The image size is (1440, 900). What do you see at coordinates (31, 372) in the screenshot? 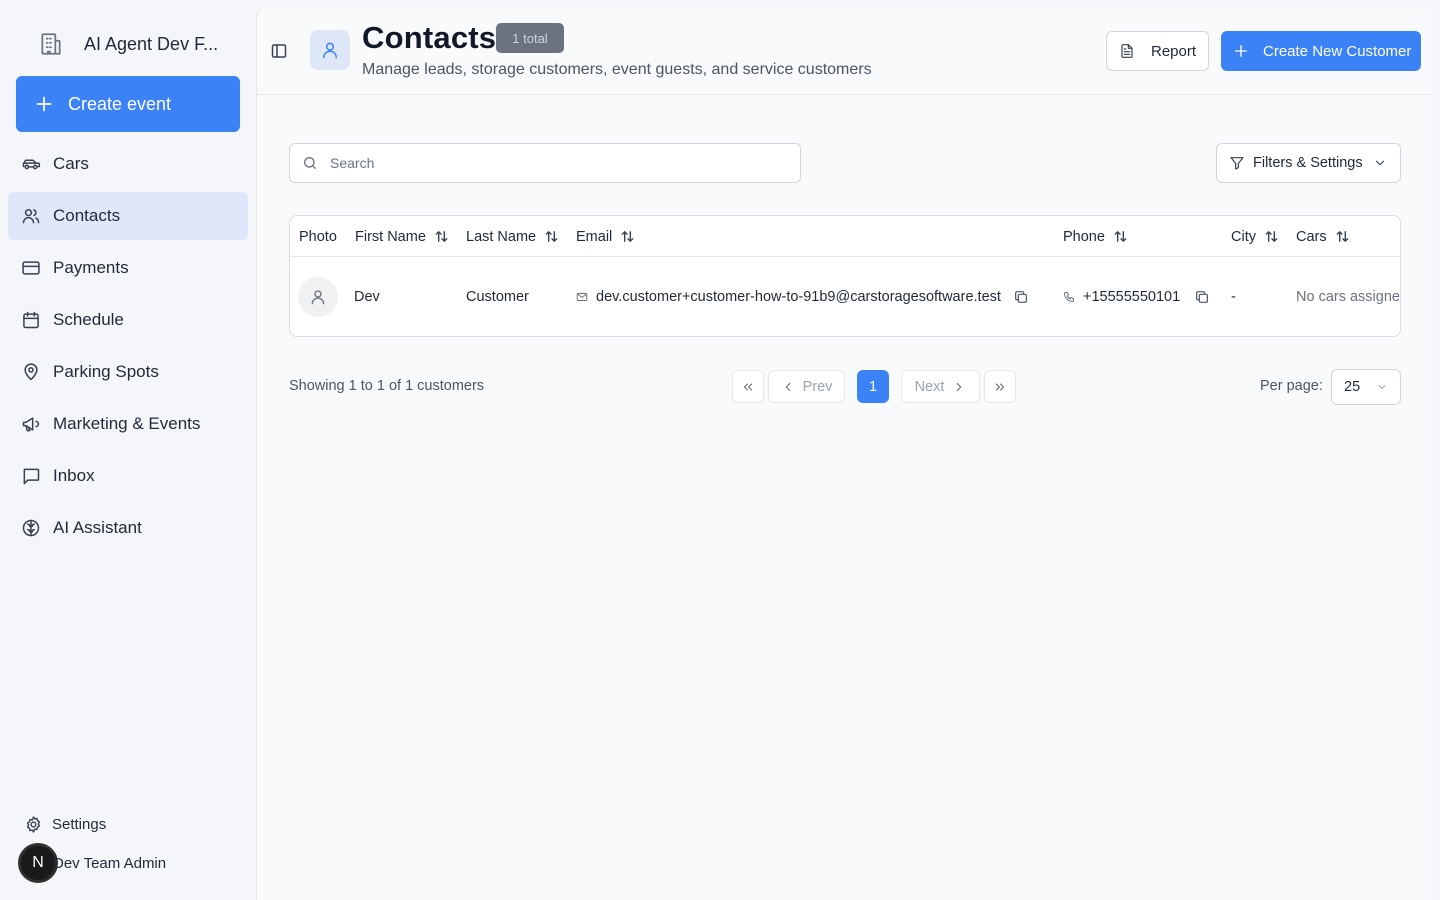
I see `map-pin-icon` at bounding box center [31, 372].